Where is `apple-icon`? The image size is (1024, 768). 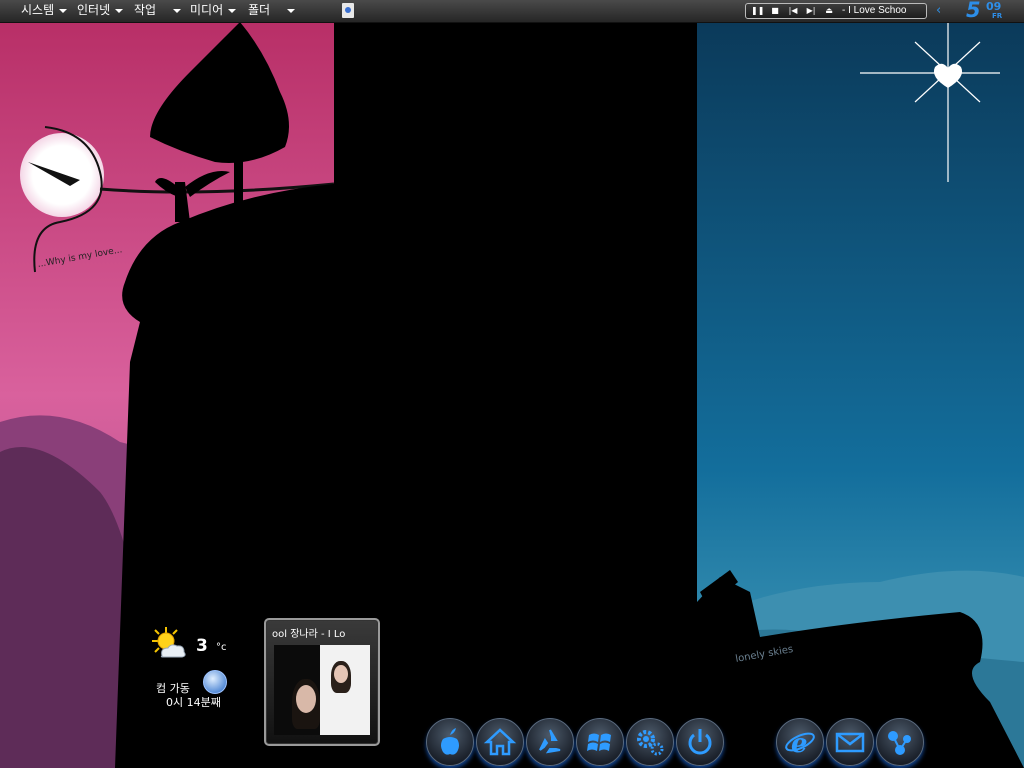 apple-icon is located at coordinates (450, 741).